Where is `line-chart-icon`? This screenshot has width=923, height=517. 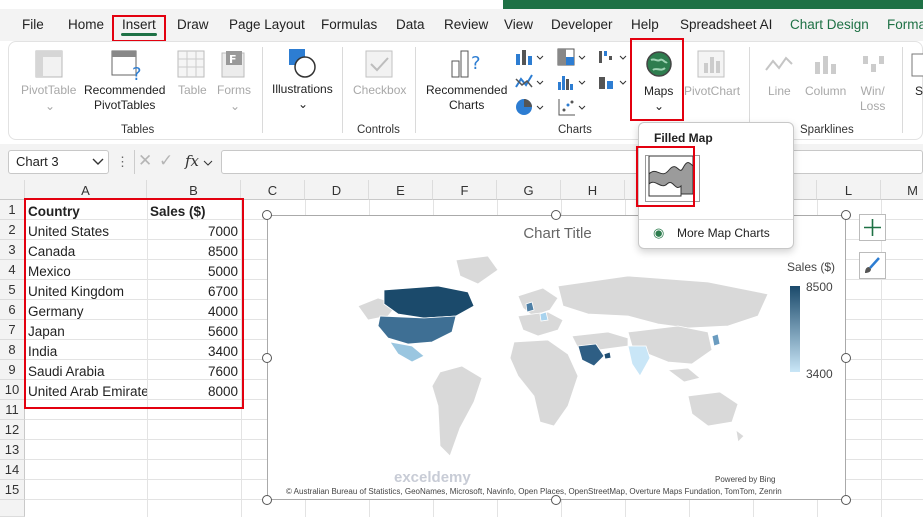 line-chart-icon is located at coordinates (530, 82).